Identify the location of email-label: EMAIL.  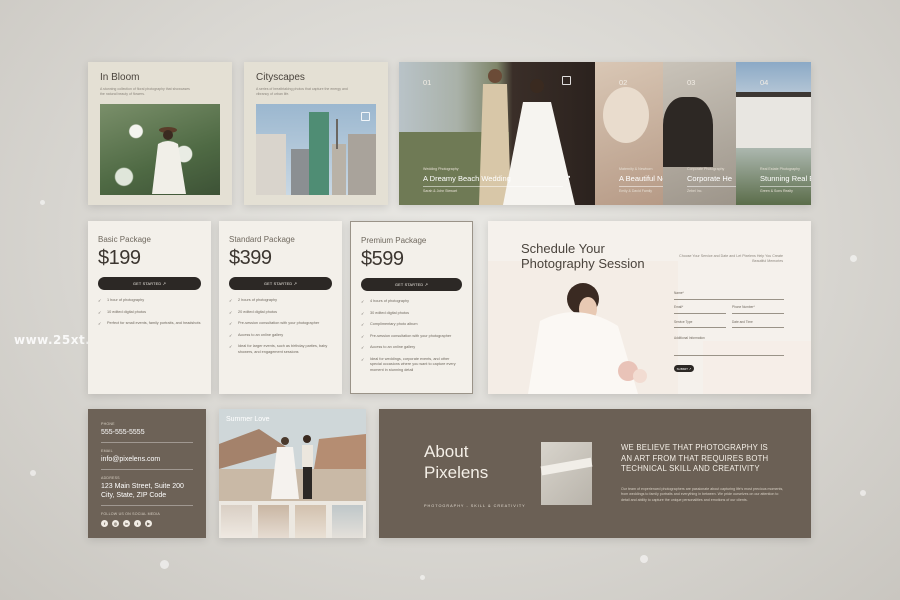
(107, 451).